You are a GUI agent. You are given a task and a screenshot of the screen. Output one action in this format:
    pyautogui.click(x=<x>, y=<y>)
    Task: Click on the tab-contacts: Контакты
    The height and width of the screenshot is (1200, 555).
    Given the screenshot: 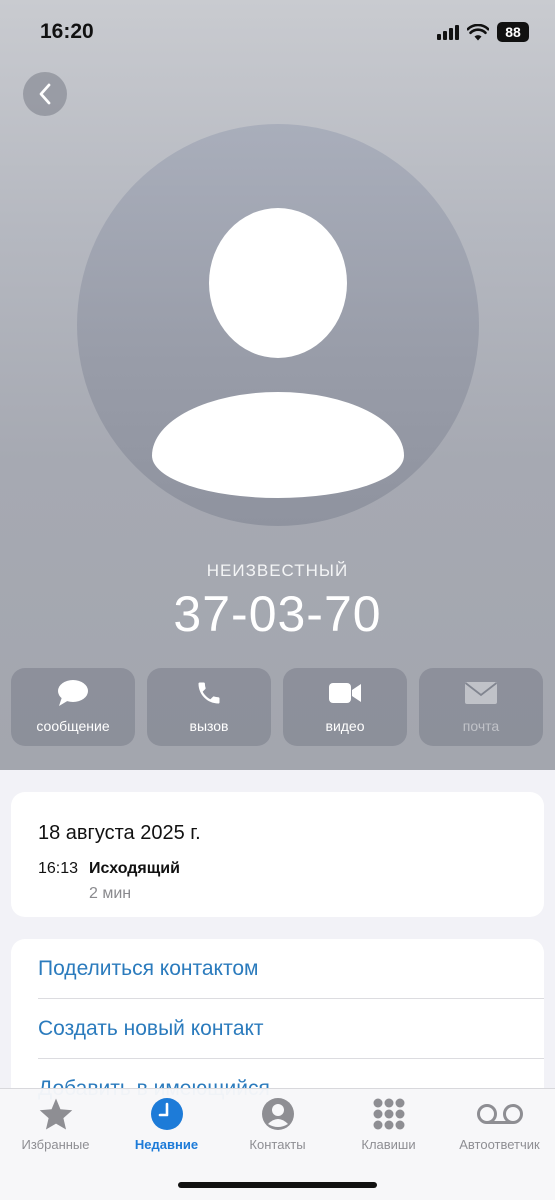 What is the action you would take?
    pyautogui.click(x=277, y=1132)
    